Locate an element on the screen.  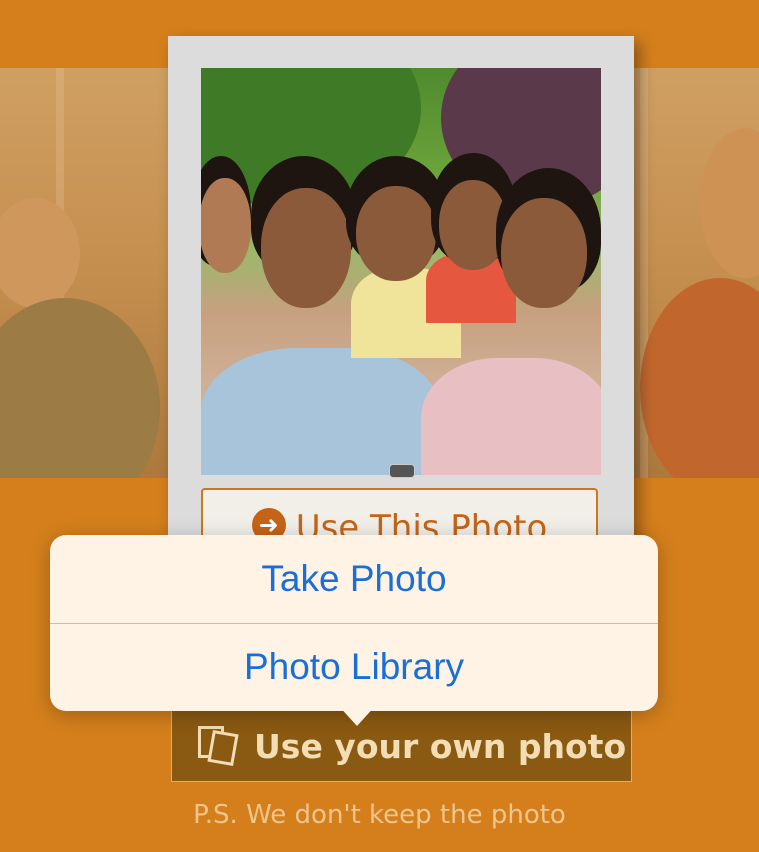
use-your-own-photo-button: Use your own photo is located at coordinates (401, 746).